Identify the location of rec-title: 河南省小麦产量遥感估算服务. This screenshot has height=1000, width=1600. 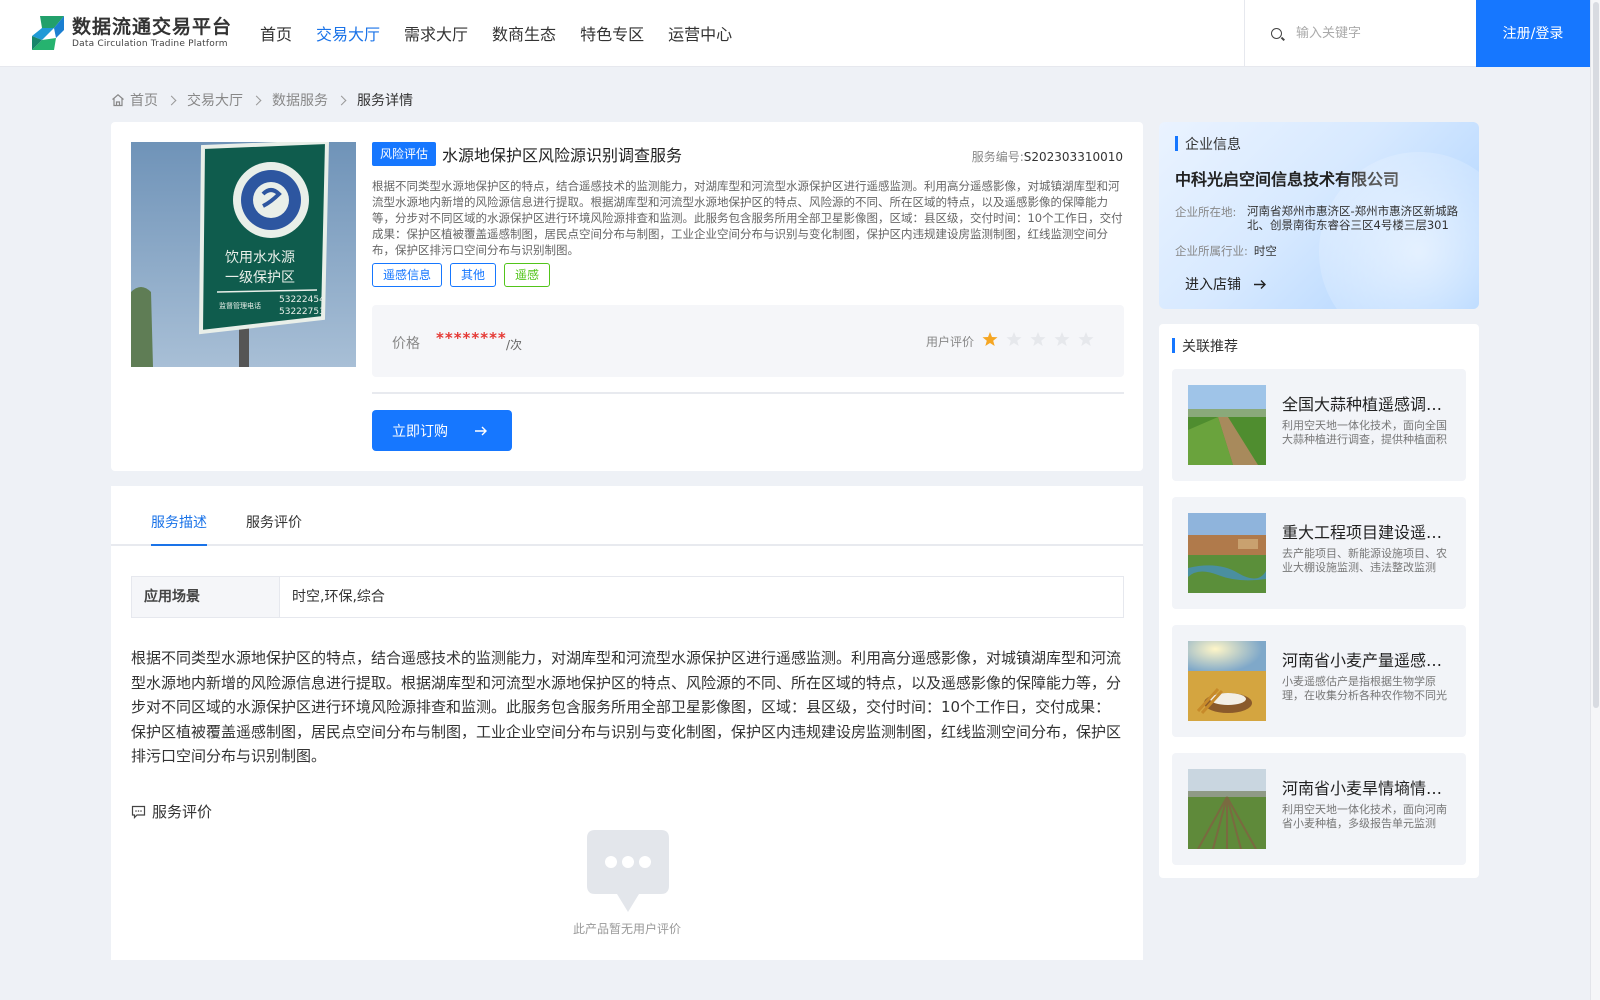
(1367, 660).